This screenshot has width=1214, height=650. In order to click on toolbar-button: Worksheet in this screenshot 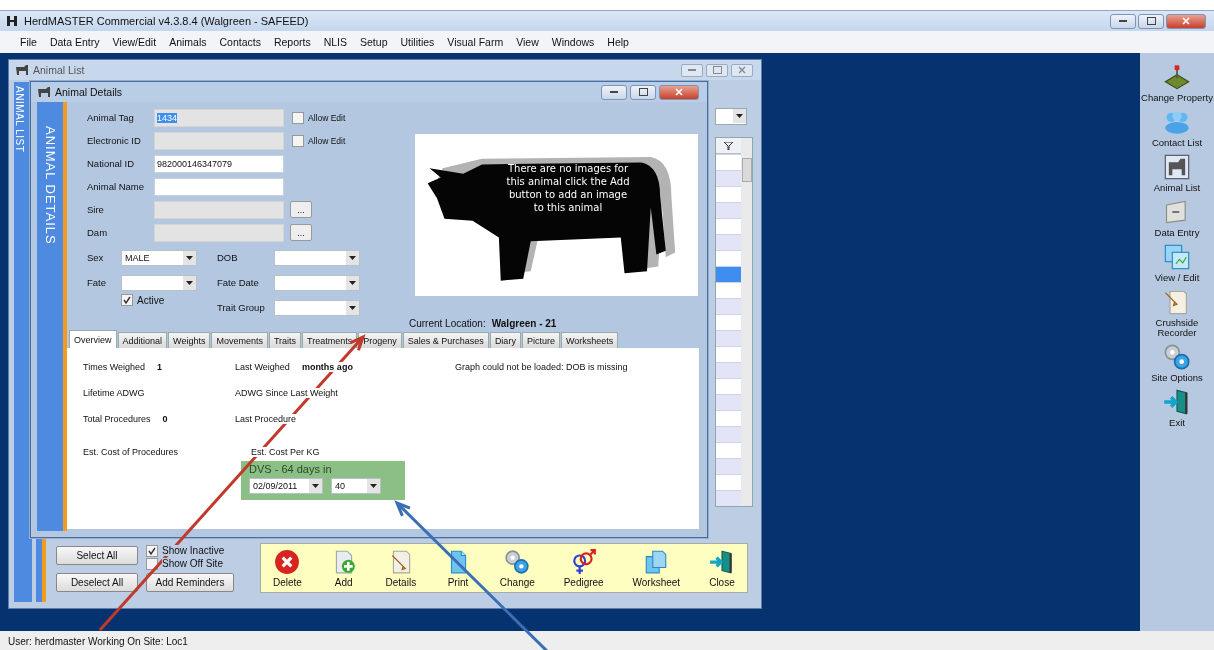, I will do `click(656, 568)`.